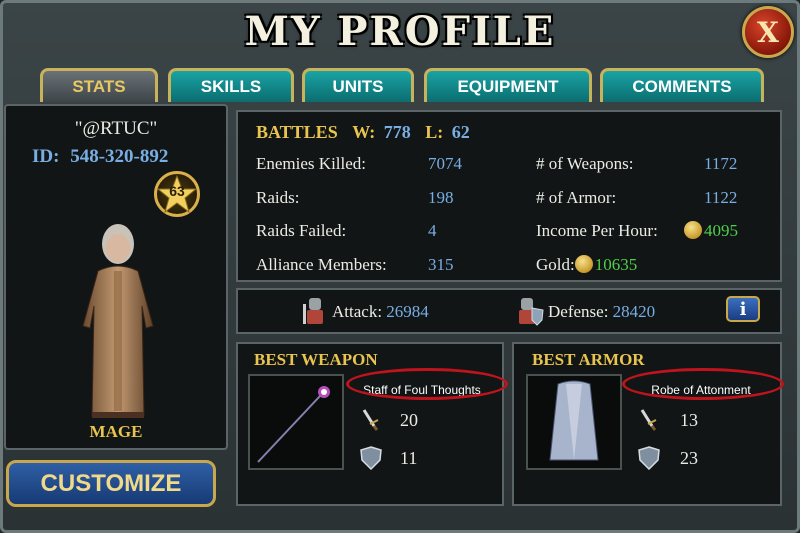  What do you see at coordinates (409, 458) in the screenshot?
I see `weapon-defense-value: 11` at bounding box center [409, 458].